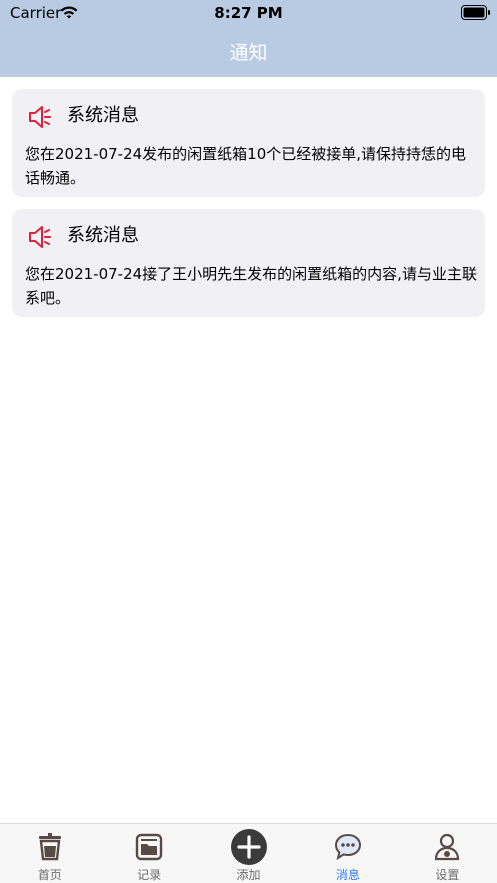 The image size is (497, 883). I want to click on tab-settings: 设置, so click(447, 853).